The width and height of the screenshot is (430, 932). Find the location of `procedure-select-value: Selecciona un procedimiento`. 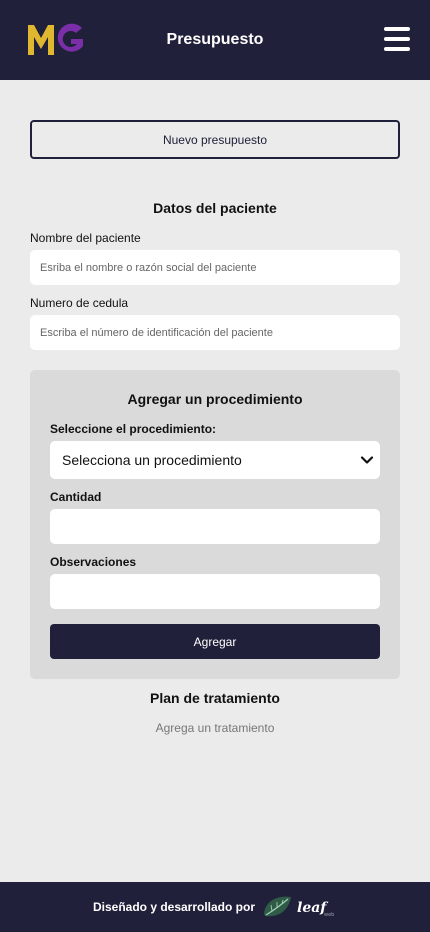

procedure-select-value: Selecciona un procedimiento is located at coordinates (152, 460).